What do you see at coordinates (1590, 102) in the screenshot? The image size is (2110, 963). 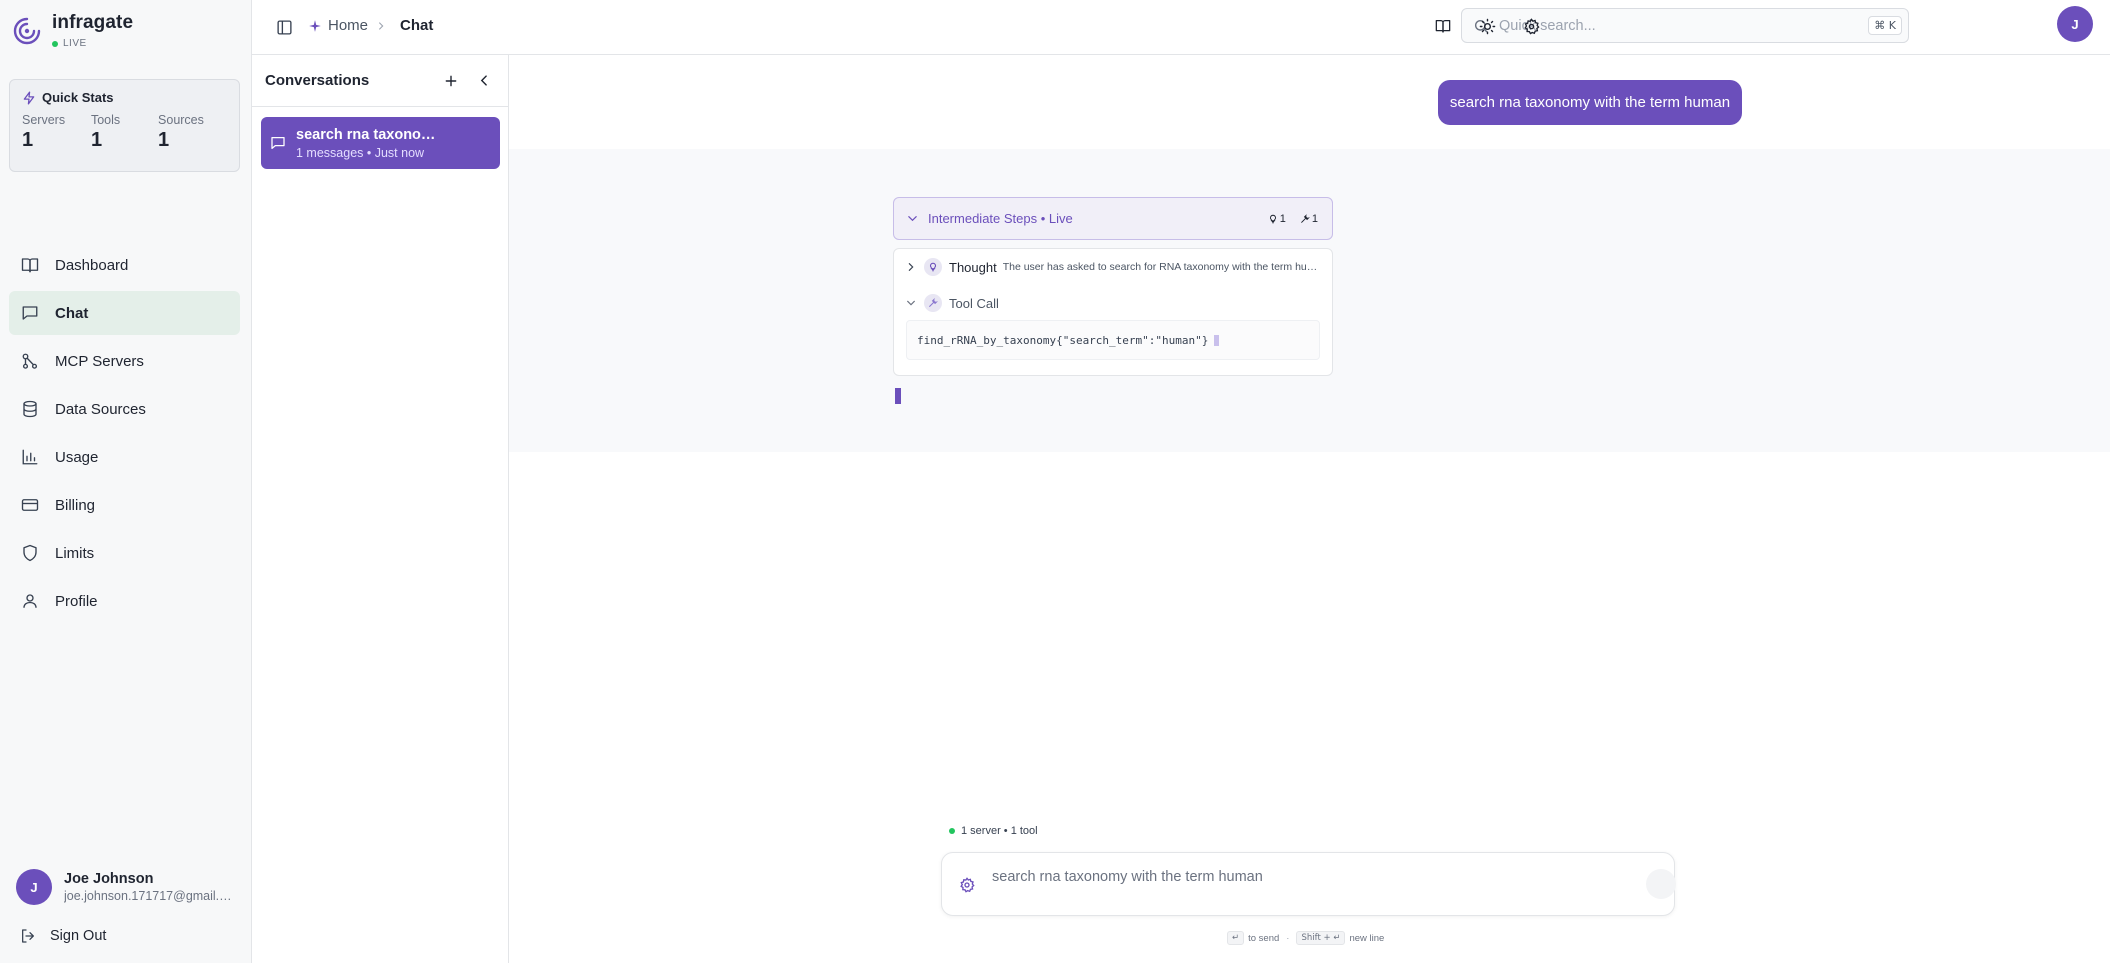 I see `user-message-bubble: search rna taxonomy with the term human` at bounding box center [1590, 102].